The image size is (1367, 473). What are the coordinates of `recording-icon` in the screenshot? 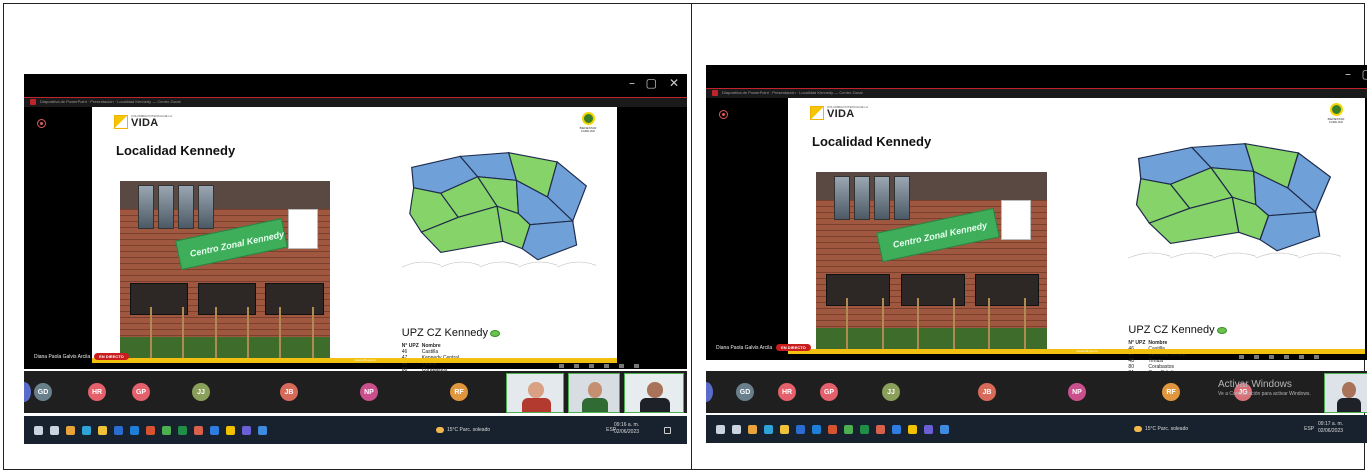 It's located at (41, 123).